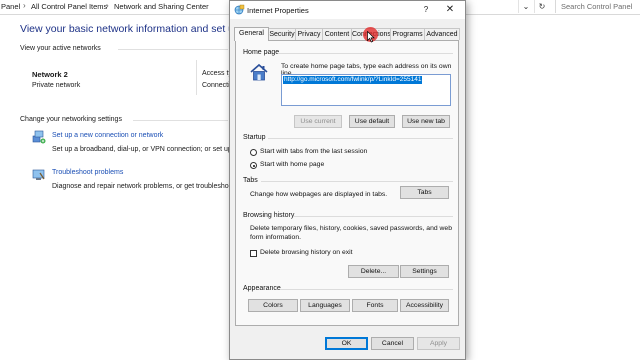  What do you see at coordinates (273, 305) in the screenshot?
I see `colors-button: Colors` at bounding box center [273, 305].